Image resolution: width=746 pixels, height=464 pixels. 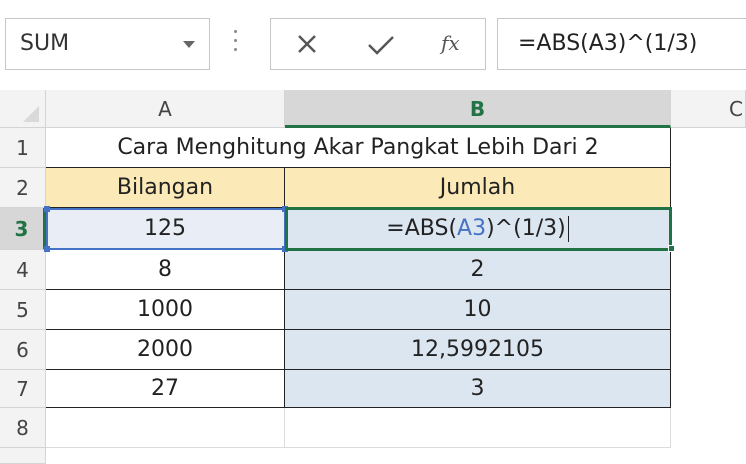 I want to click on row-header-1: 1, so click(x=23, y=148).